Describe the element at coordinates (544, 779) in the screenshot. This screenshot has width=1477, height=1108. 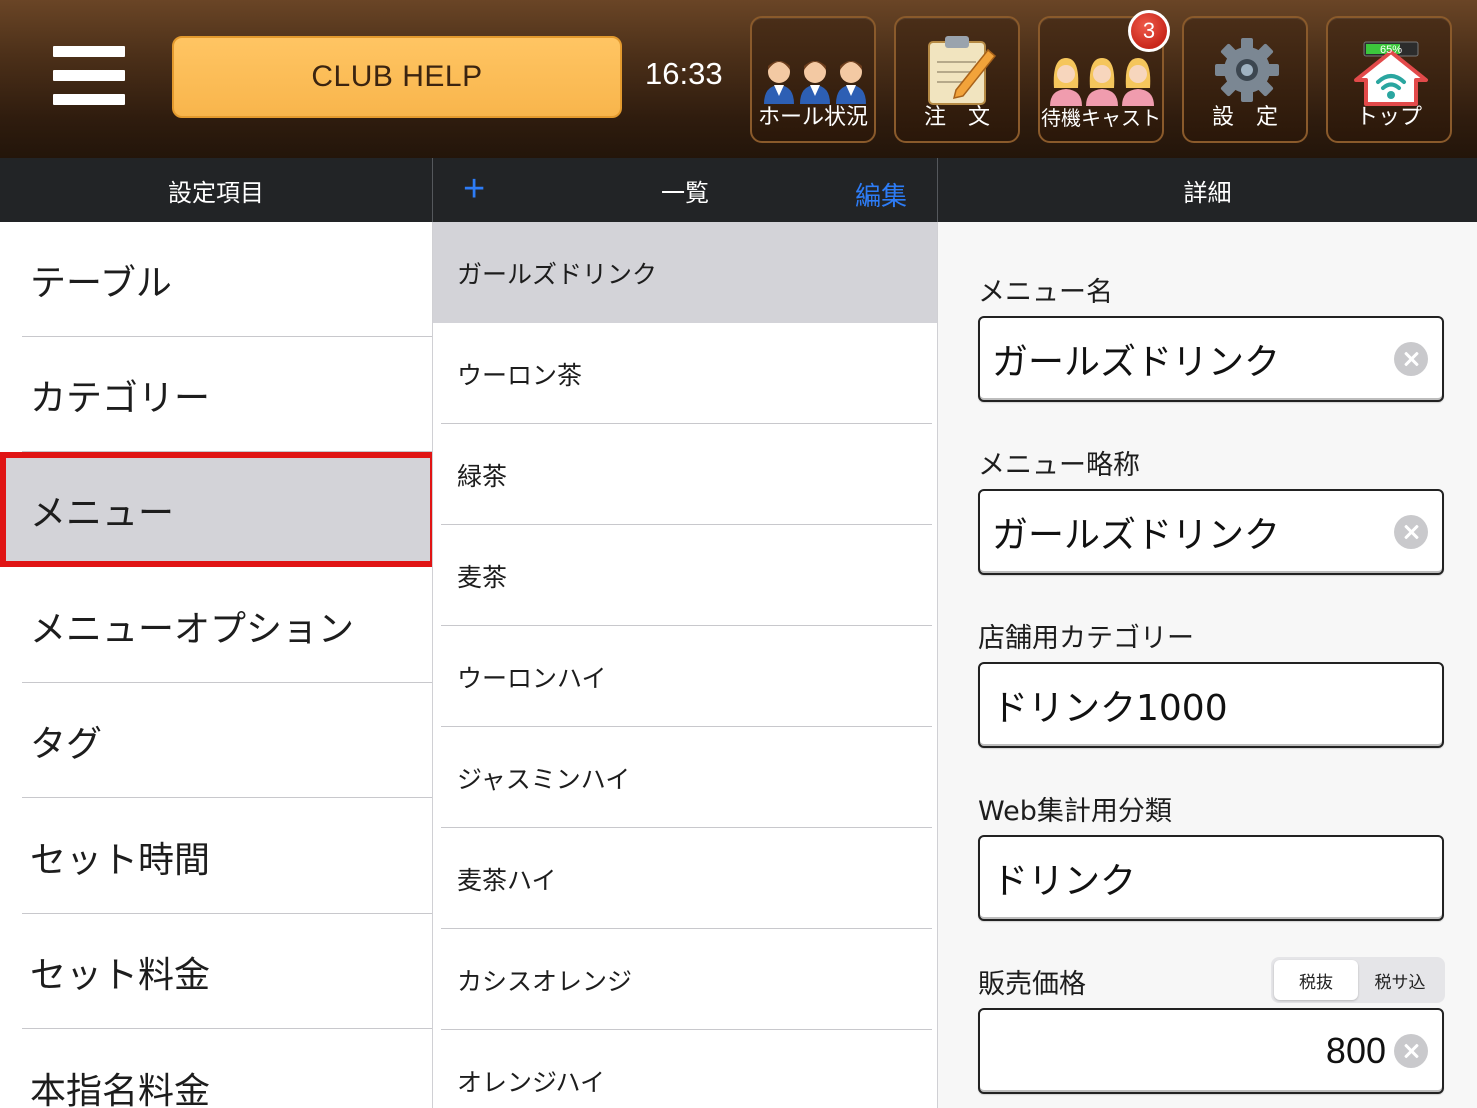
I see `list-item-label: ジャスミンハイ` at that location.